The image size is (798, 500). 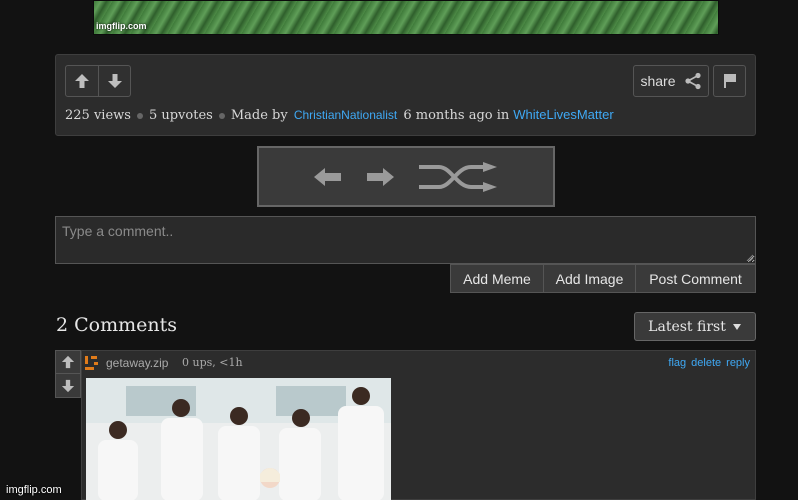 What do you see at coordinates (563, 114) in the screenshot?
I see `stream-link: WhiteLivesMatter` at bounding box center [563, 114].